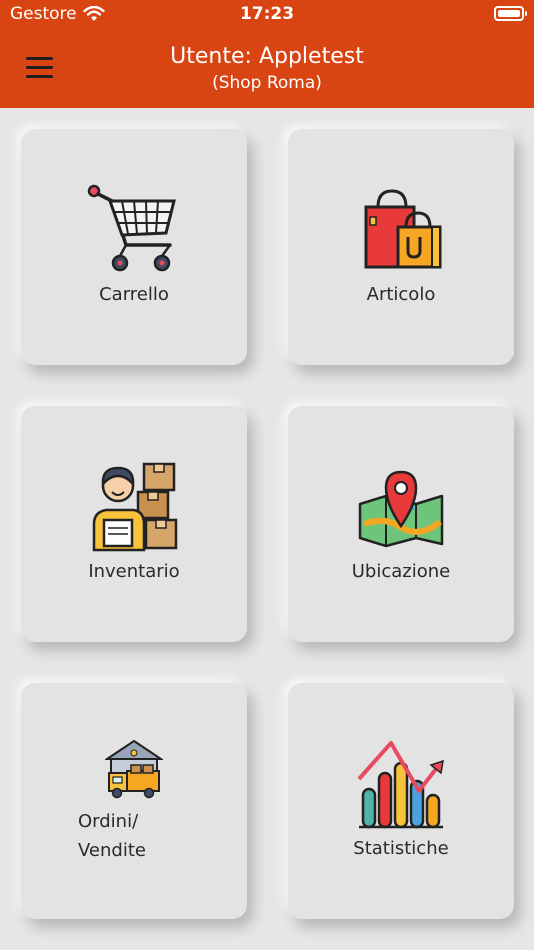 The image size is (534, 950). I want to click on worker-boxes-icon, so click(135, 507).